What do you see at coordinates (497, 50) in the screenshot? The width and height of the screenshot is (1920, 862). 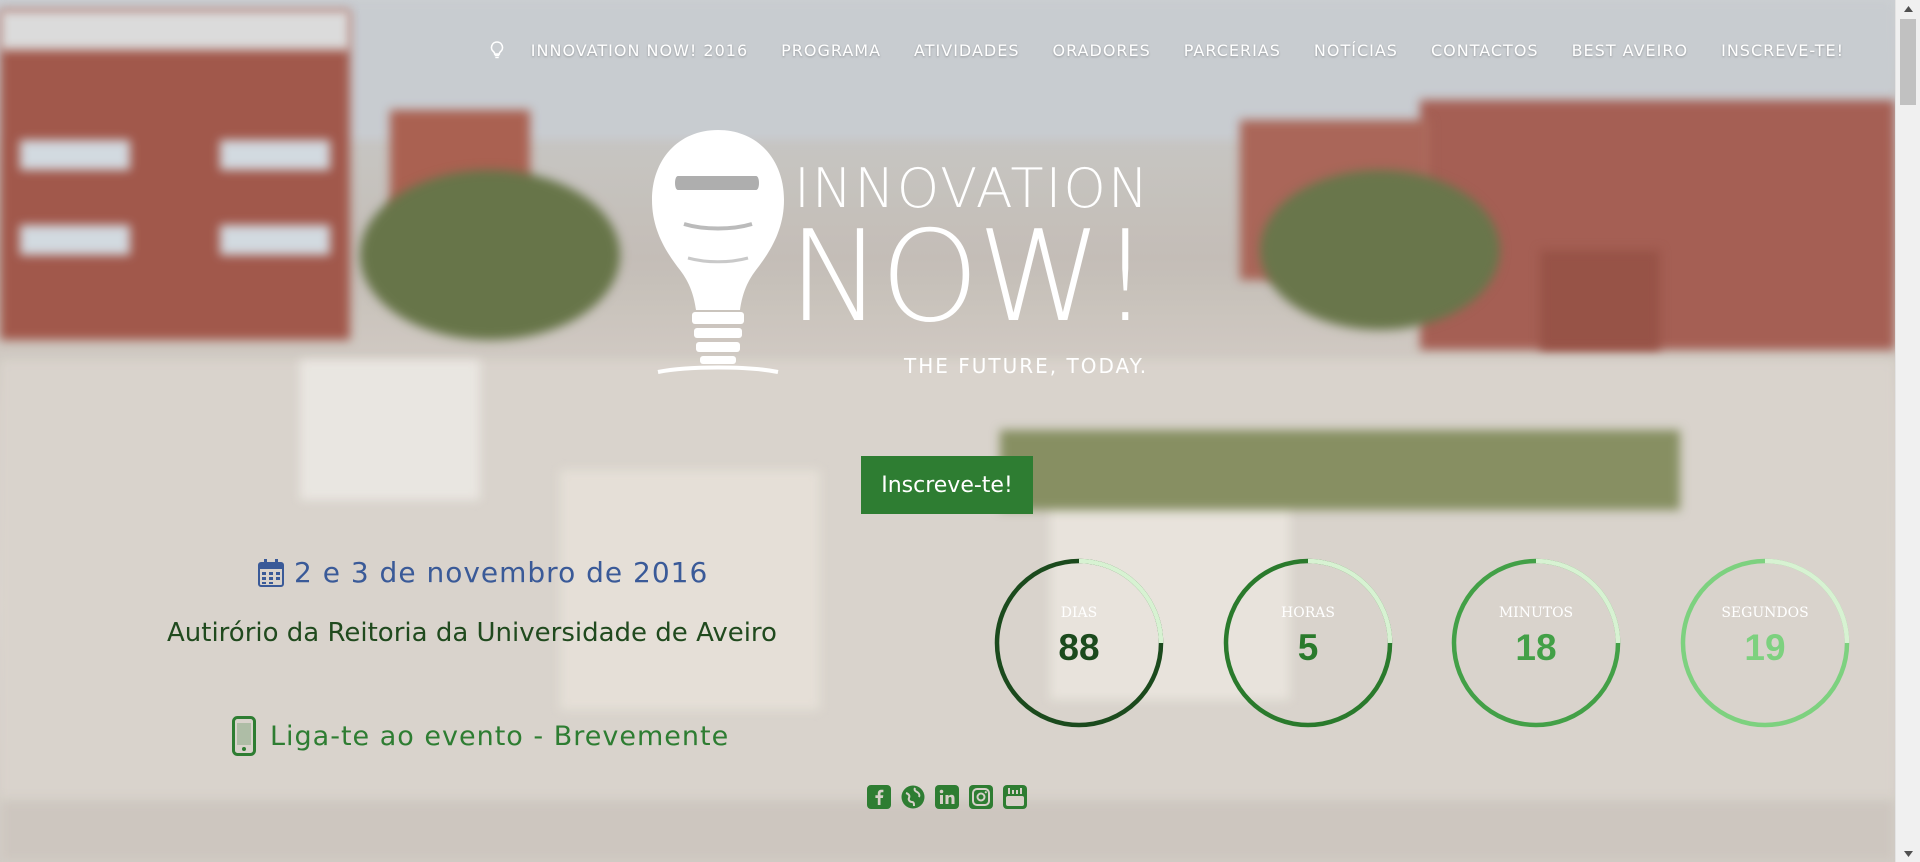 I see `lightbulb-icon` at bounding box center [497, 50].